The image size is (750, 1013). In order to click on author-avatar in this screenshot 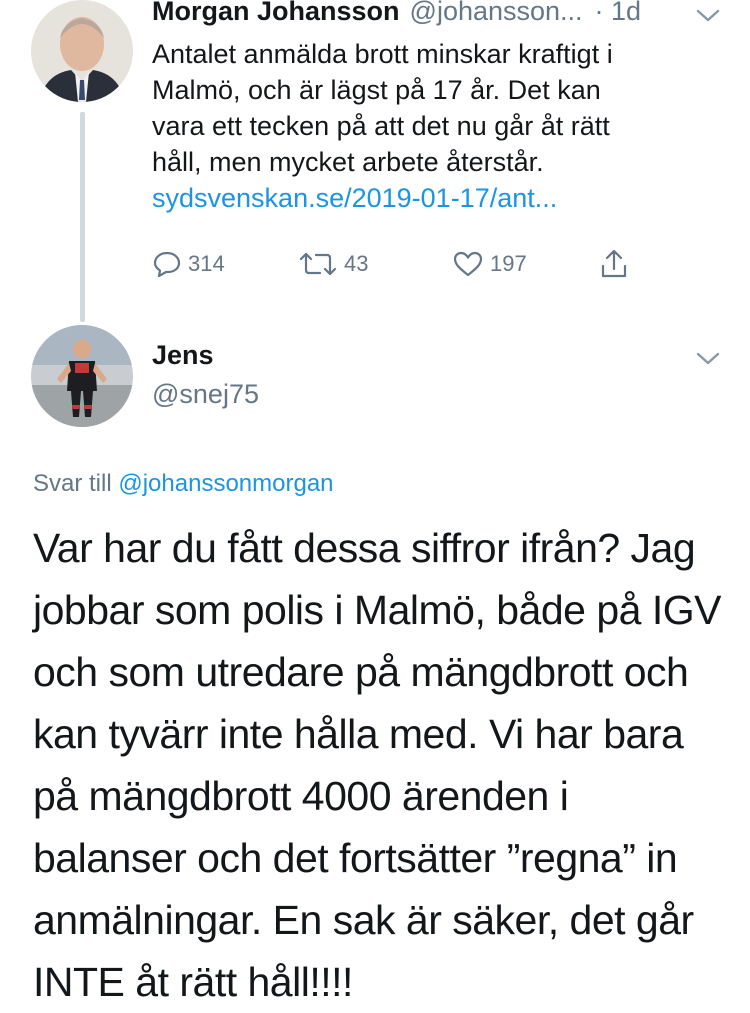, I will do `click(82, 51)`.